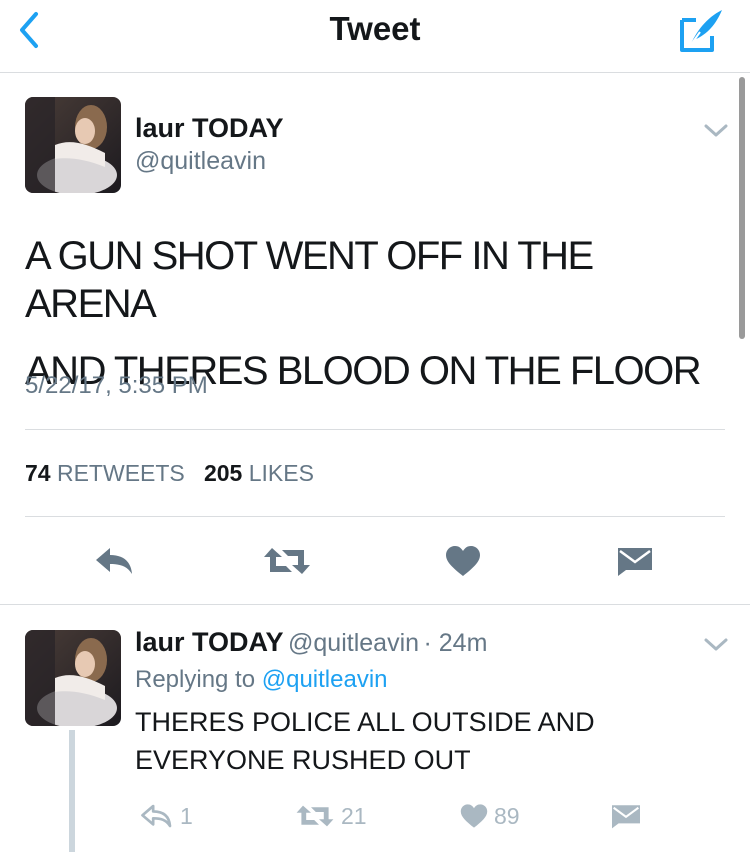 Image resolution: width=750 pixels, height=852 pixels. What do you see at coordinates (325, 679) in the screenshot?
I see `replying-to-handle: @quitleavin` at bounding box center [325, 679].